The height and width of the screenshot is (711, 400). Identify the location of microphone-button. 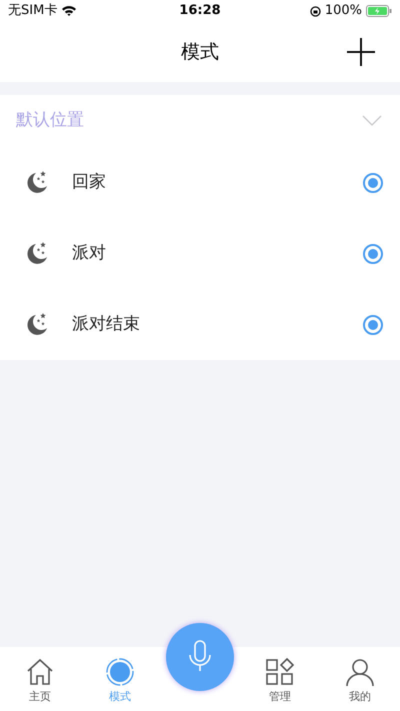
(200, 657).